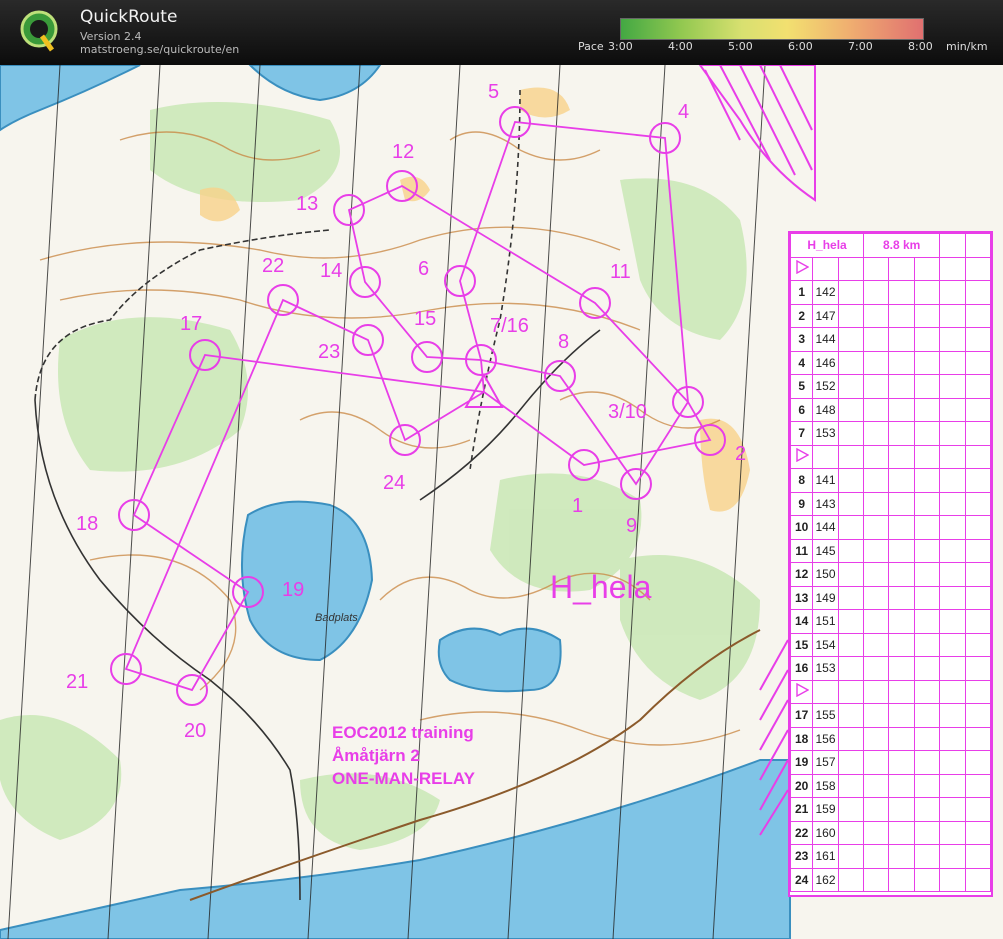 Image resolution: width=1003 pixels, height=939 pixels. What do you see at coordinates (825, 386) in the screenshot?
I see `control-code: 152` at bounding box center [825, 386].